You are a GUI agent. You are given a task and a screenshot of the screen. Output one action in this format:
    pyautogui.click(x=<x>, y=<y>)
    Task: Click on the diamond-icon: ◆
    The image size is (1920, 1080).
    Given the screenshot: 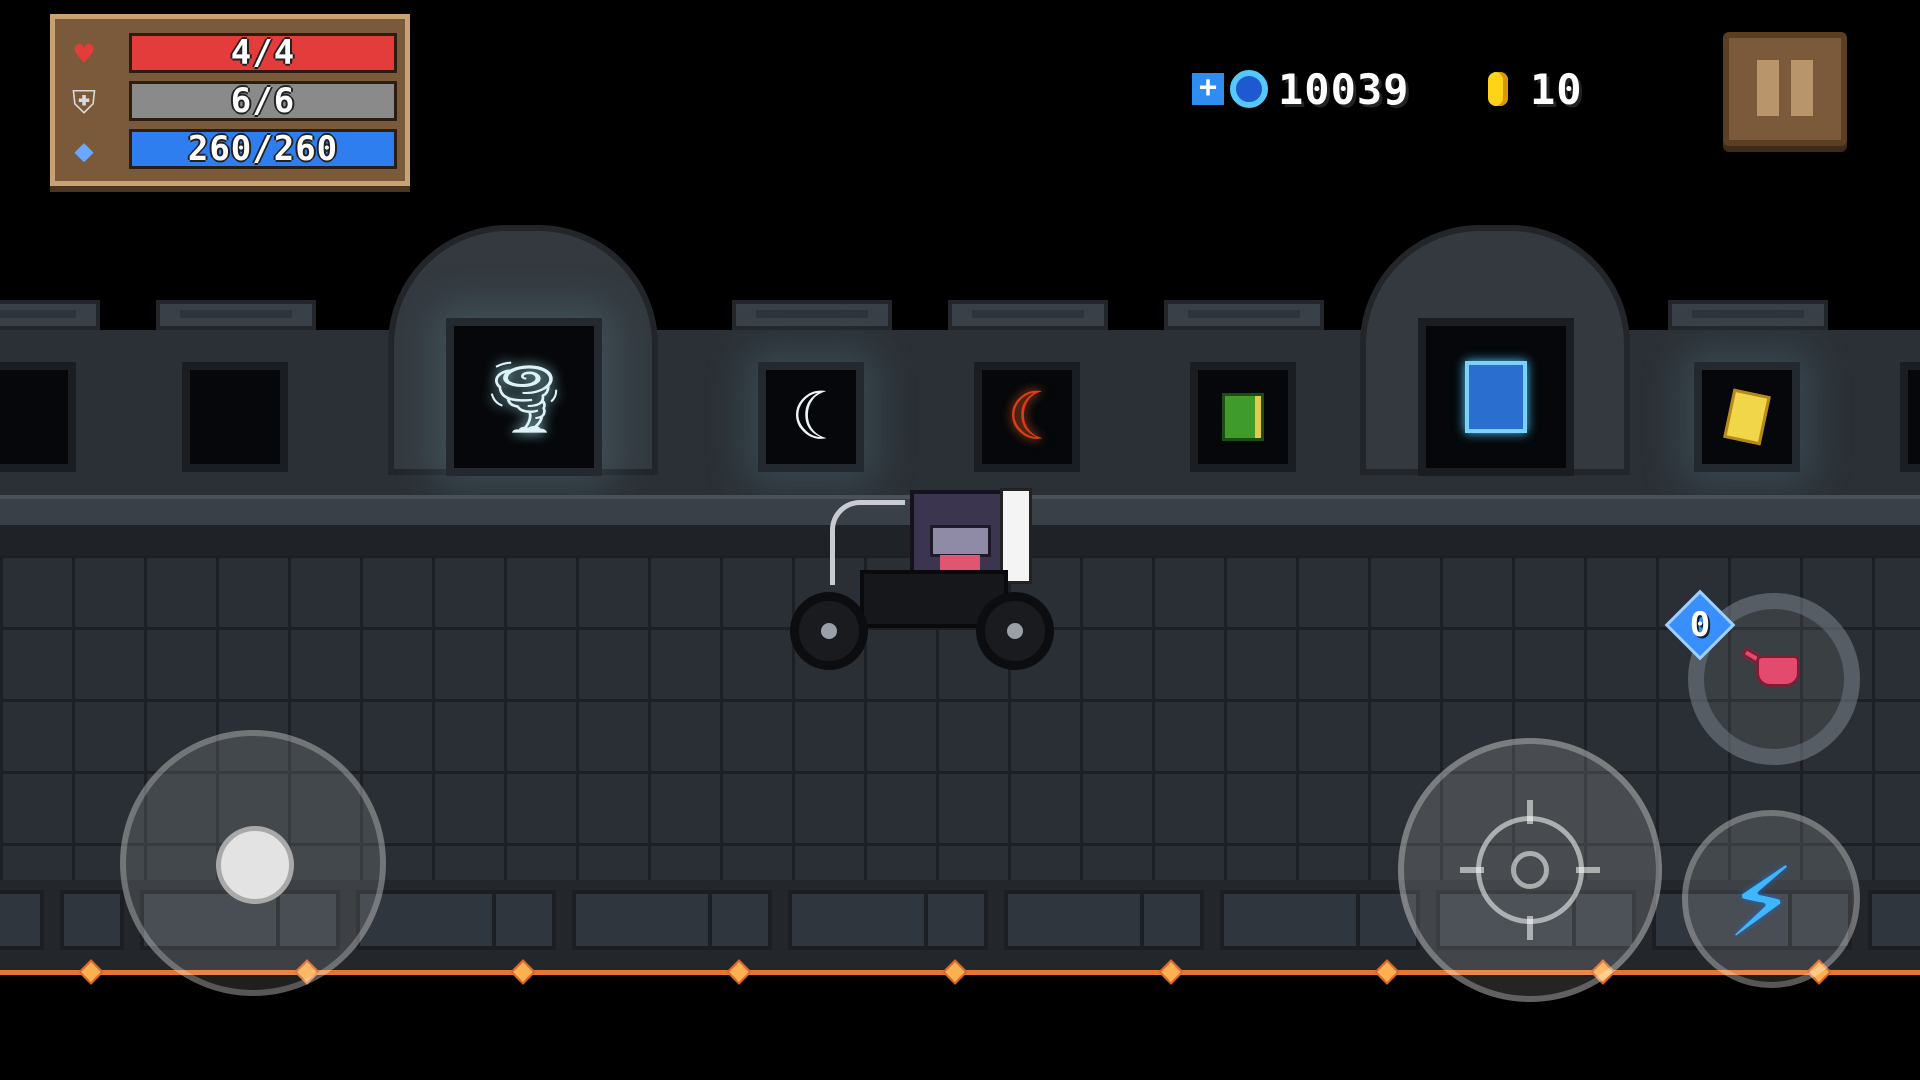 What is the action you would take?
    pyautogui.click(x=84, y=150)
    